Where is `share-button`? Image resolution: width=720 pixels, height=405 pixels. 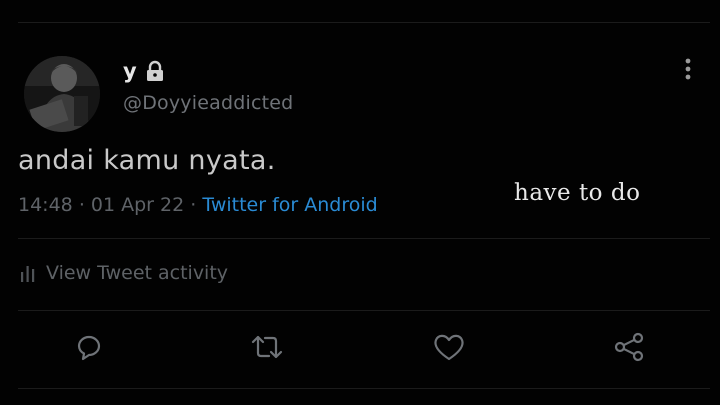 share-button is located at coordinates (629, 347).